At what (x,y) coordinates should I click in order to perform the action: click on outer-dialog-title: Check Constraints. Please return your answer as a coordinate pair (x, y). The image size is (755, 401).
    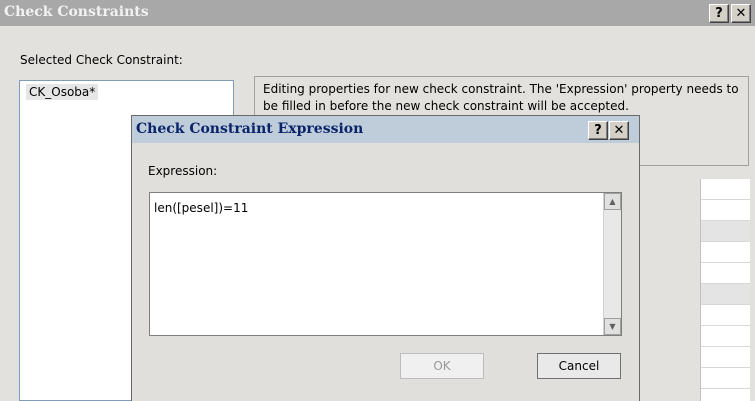
    Looking at the image, I should click on (76, 12).